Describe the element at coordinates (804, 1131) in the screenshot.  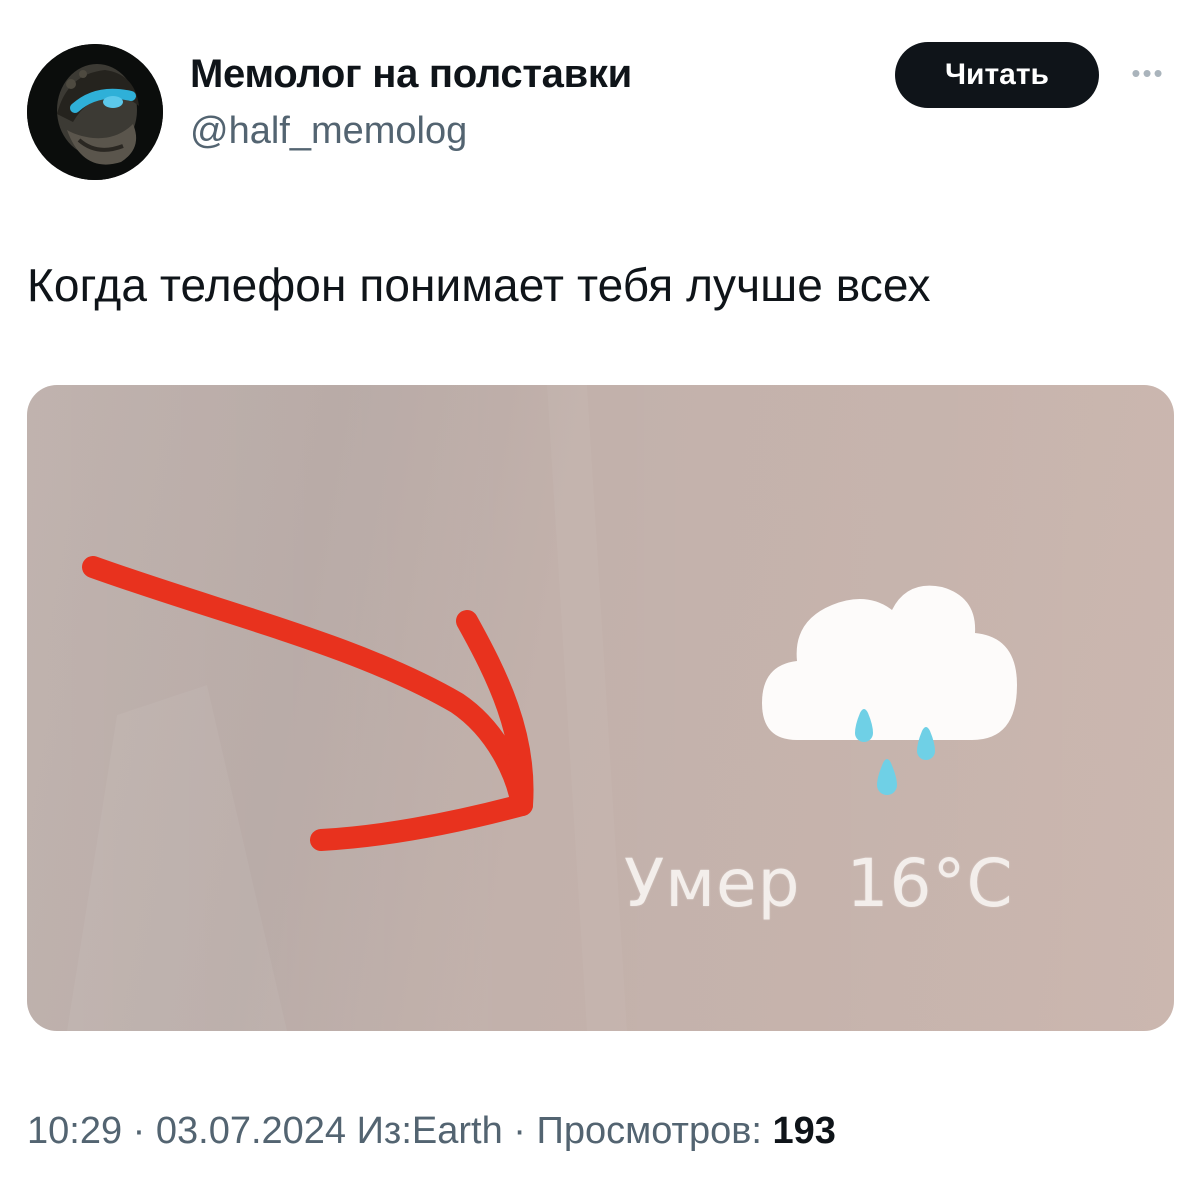
I see `views-count: 193` at that location.